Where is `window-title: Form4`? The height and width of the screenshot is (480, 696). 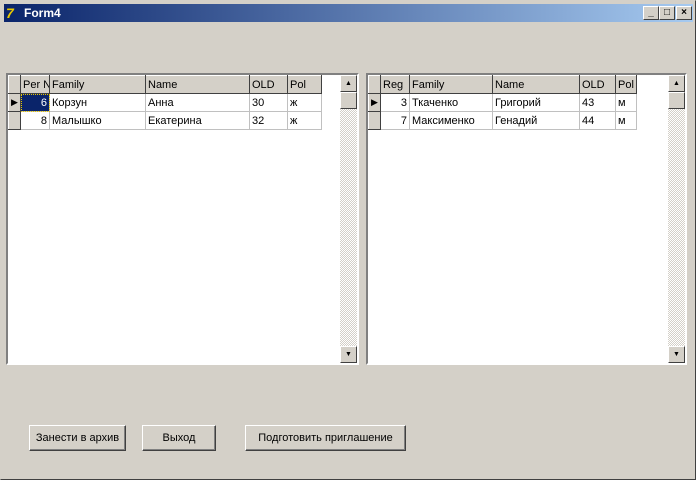
window-title: Form4 is located at coordinates (42, 13).